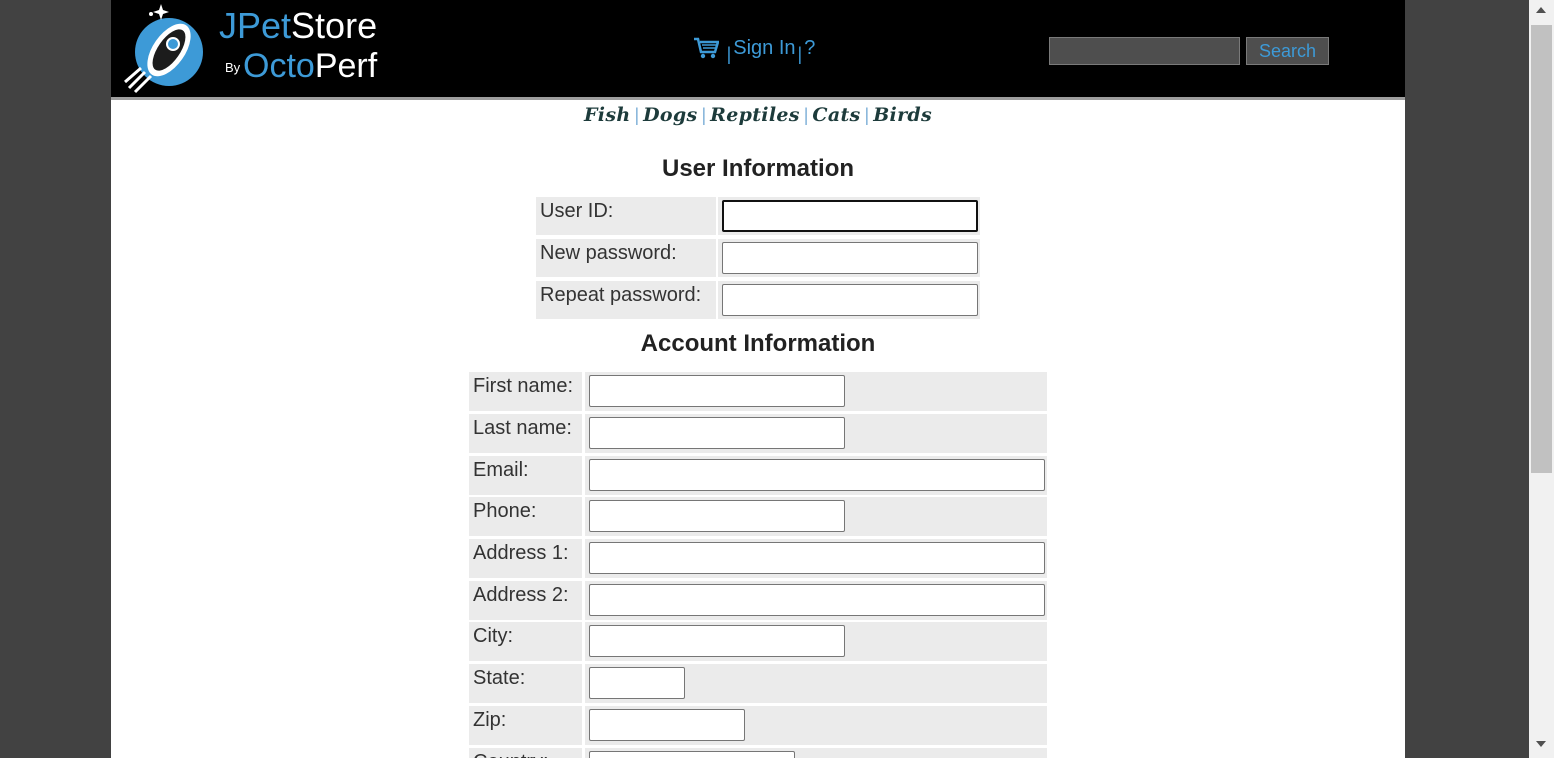 This screenshot has width=1554, height=758. I want to click on email-cell, so click(816, 475).